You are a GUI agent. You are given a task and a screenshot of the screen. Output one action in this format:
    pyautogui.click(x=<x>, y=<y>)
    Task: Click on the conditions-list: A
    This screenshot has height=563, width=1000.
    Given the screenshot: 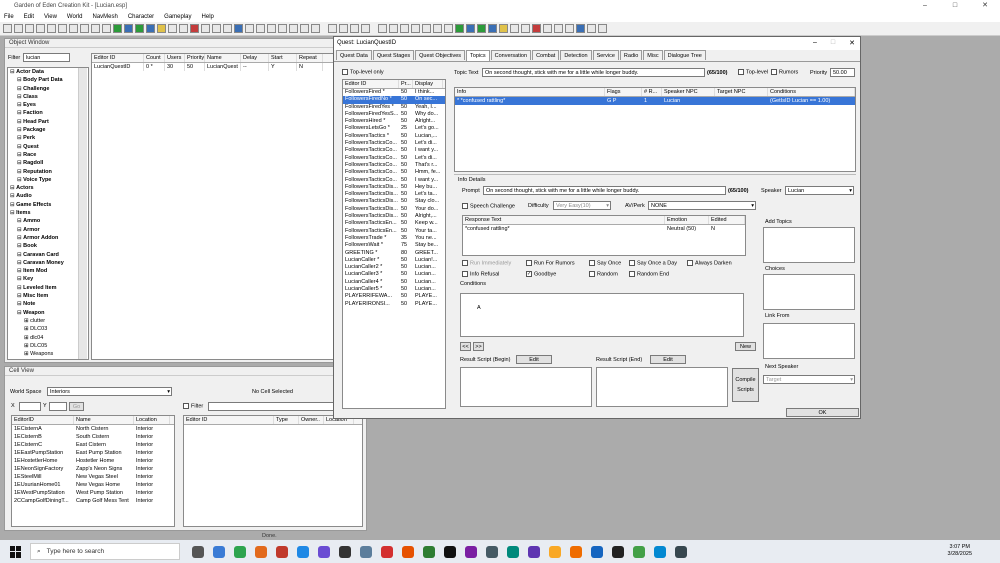 What is the action you would take?
    pyautogui.click(x=602, y=315)
    